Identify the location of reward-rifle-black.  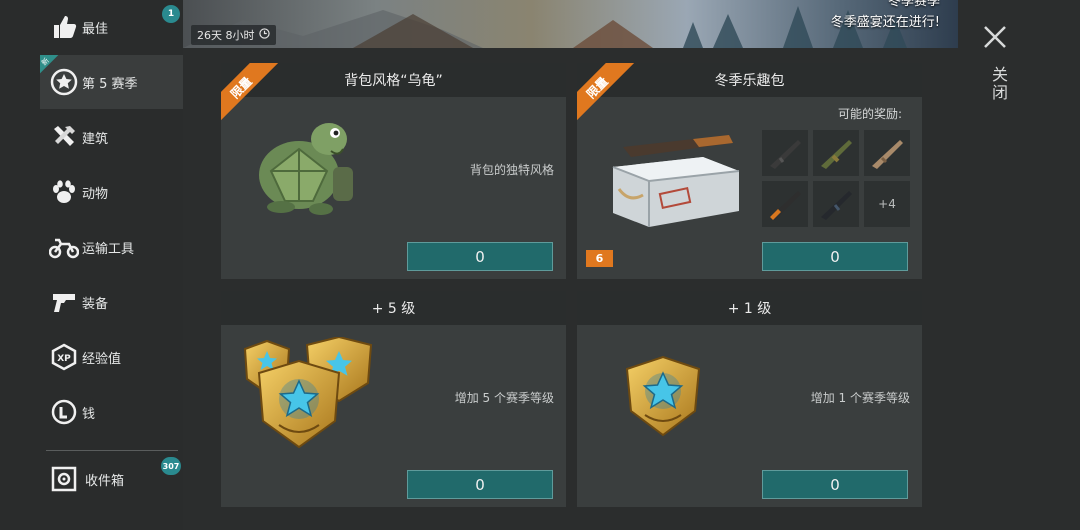
(836, 204).